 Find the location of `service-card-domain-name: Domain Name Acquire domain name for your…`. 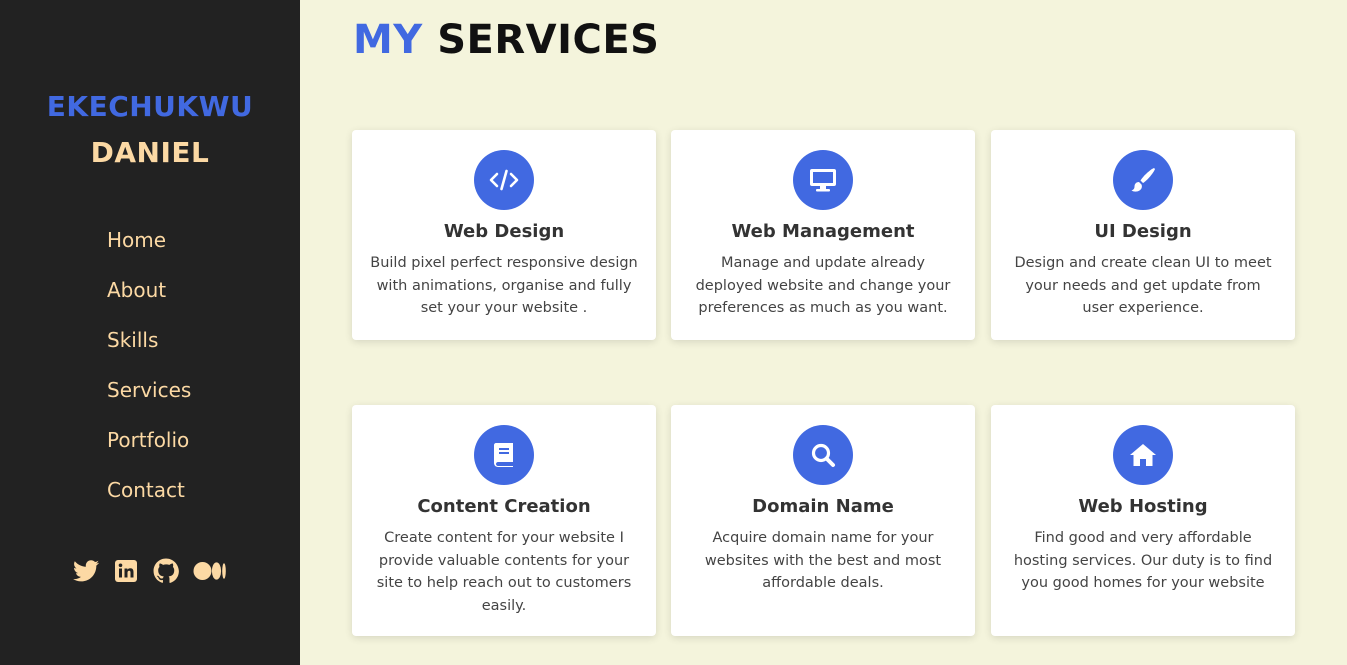

service-card-domain-name: Domain Name Acquire domain name for your… is located at coordinates (823, 520).